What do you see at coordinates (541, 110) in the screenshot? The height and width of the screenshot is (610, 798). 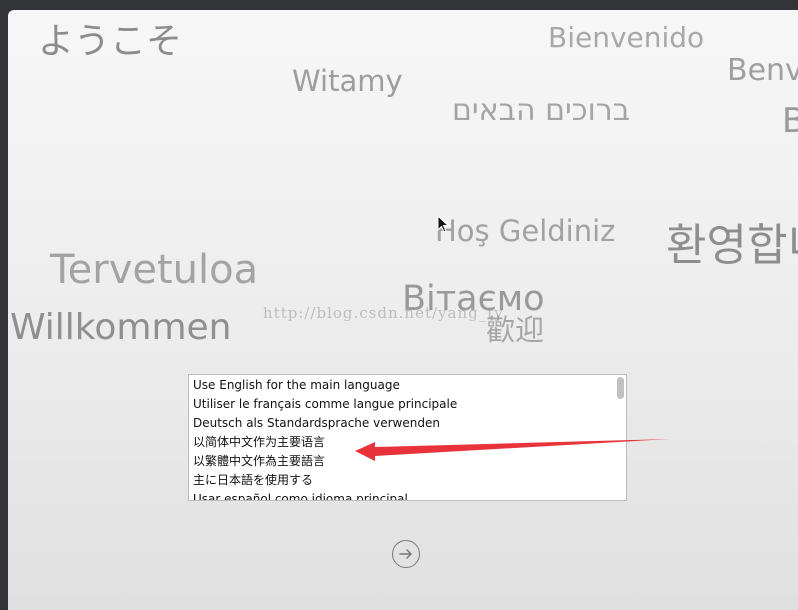 I see `greeting-hebrew: ברוכים הבאים` at bounding box center [541, 110].